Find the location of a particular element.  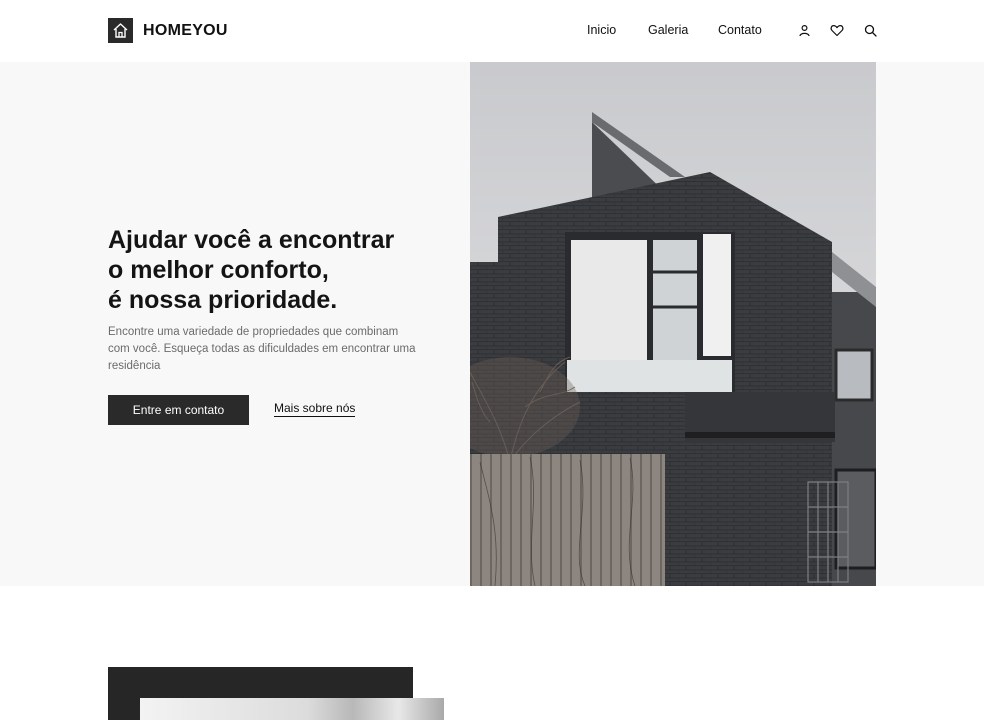

lower-section-image is located at coordinates (292, 709).